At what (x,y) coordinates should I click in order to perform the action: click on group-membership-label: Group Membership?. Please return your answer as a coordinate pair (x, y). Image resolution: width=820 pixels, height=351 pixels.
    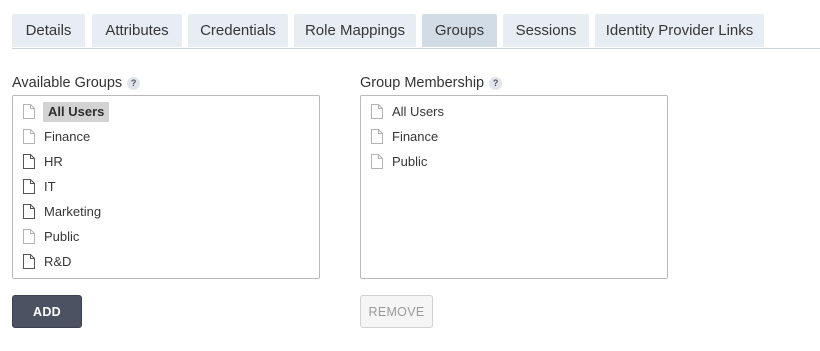
    Looking at the image, I should click on (431, 83).